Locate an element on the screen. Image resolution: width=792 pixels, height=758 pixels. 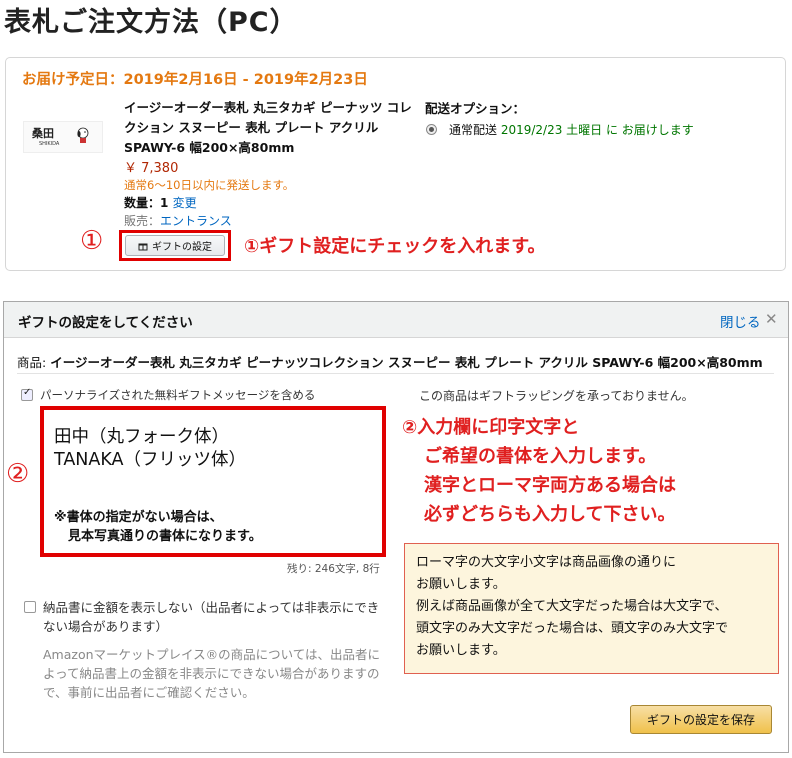
thumbnail-kanji-text: 桑田 is located at coordinates (43, 133).